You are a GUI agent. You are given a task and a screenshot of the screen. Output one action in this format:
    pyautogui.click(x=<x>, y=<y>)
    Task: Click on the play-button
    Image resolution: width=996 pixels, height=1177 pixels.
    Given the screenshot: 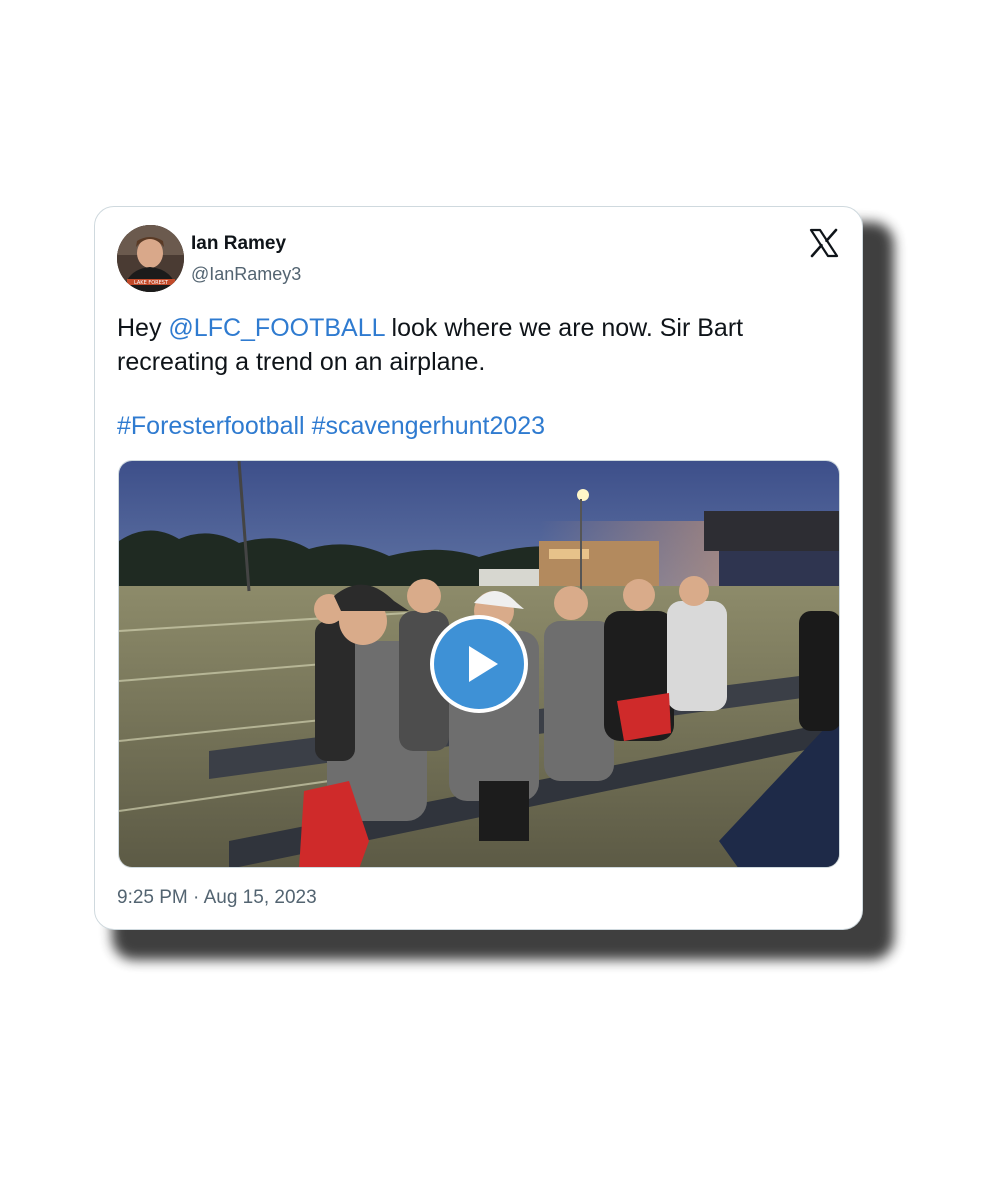 What is the action you would take?
    pyautogui.click(x=479, y=664)
    